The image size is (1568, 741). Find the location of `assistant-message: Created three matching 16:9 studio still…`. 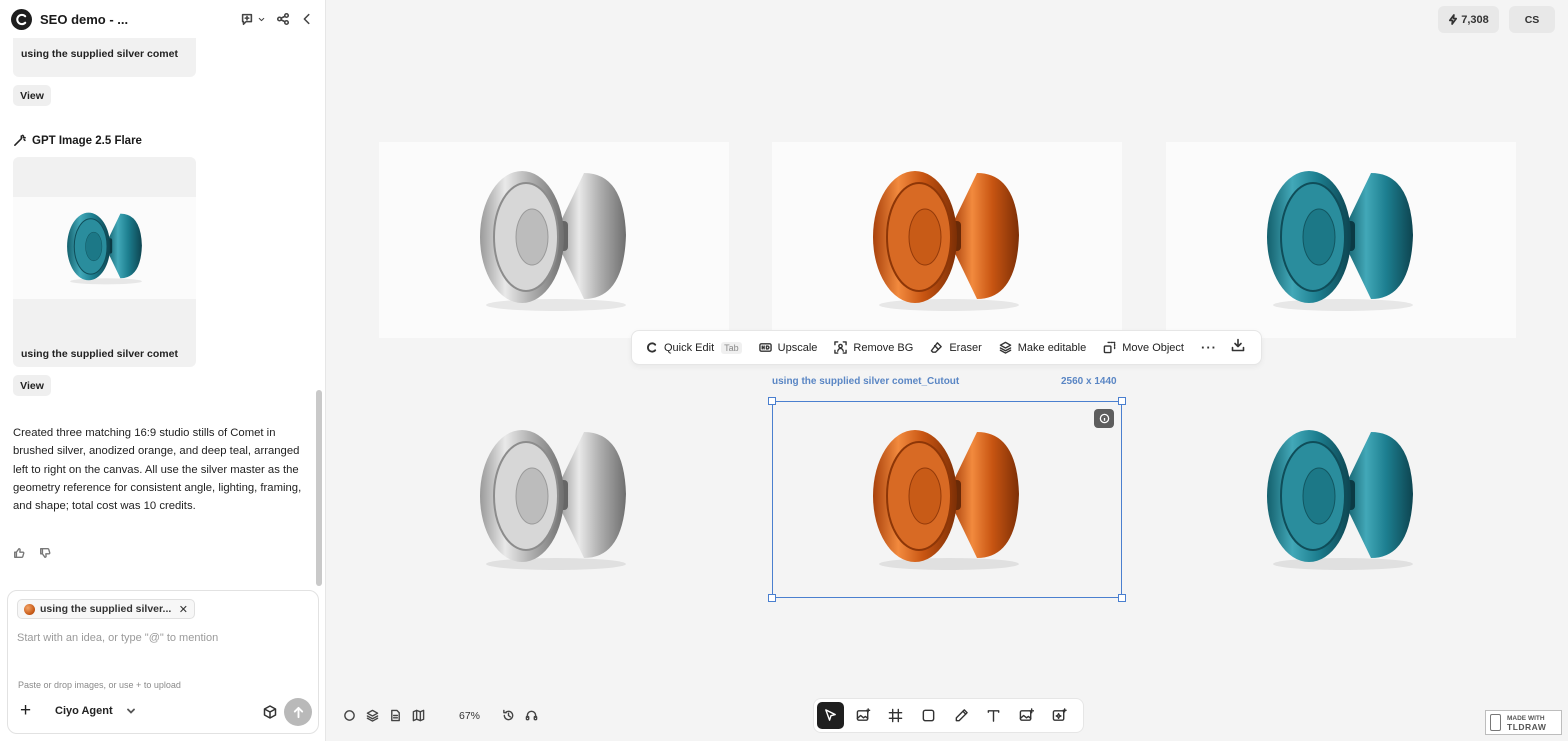

assistant-message: Created three matching 16:9 studio still… is located at coordinates (157, 470).